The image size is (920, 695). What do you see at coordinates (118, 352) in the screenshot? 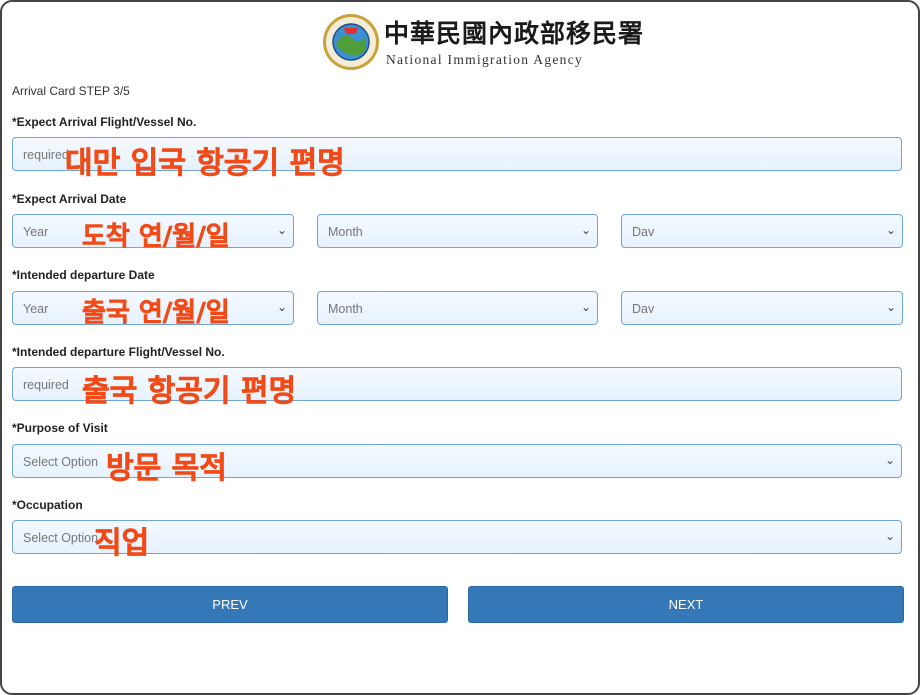
I see `departure-flight-label: *Intended departure Flight/Vessel No.` at bounding box center [118, 352].